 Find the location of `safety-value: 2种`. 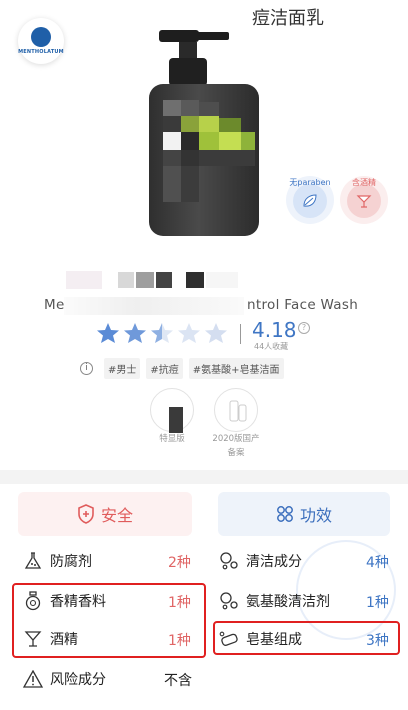

safety-value: 2种 is located at coordinates (179, 563).